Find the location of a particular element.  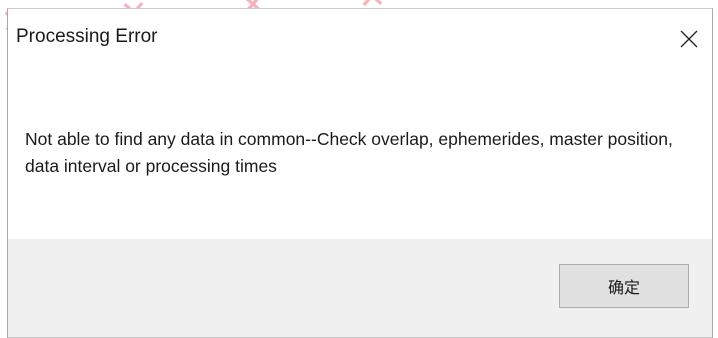

close-button is located at coordinates (689, 39).